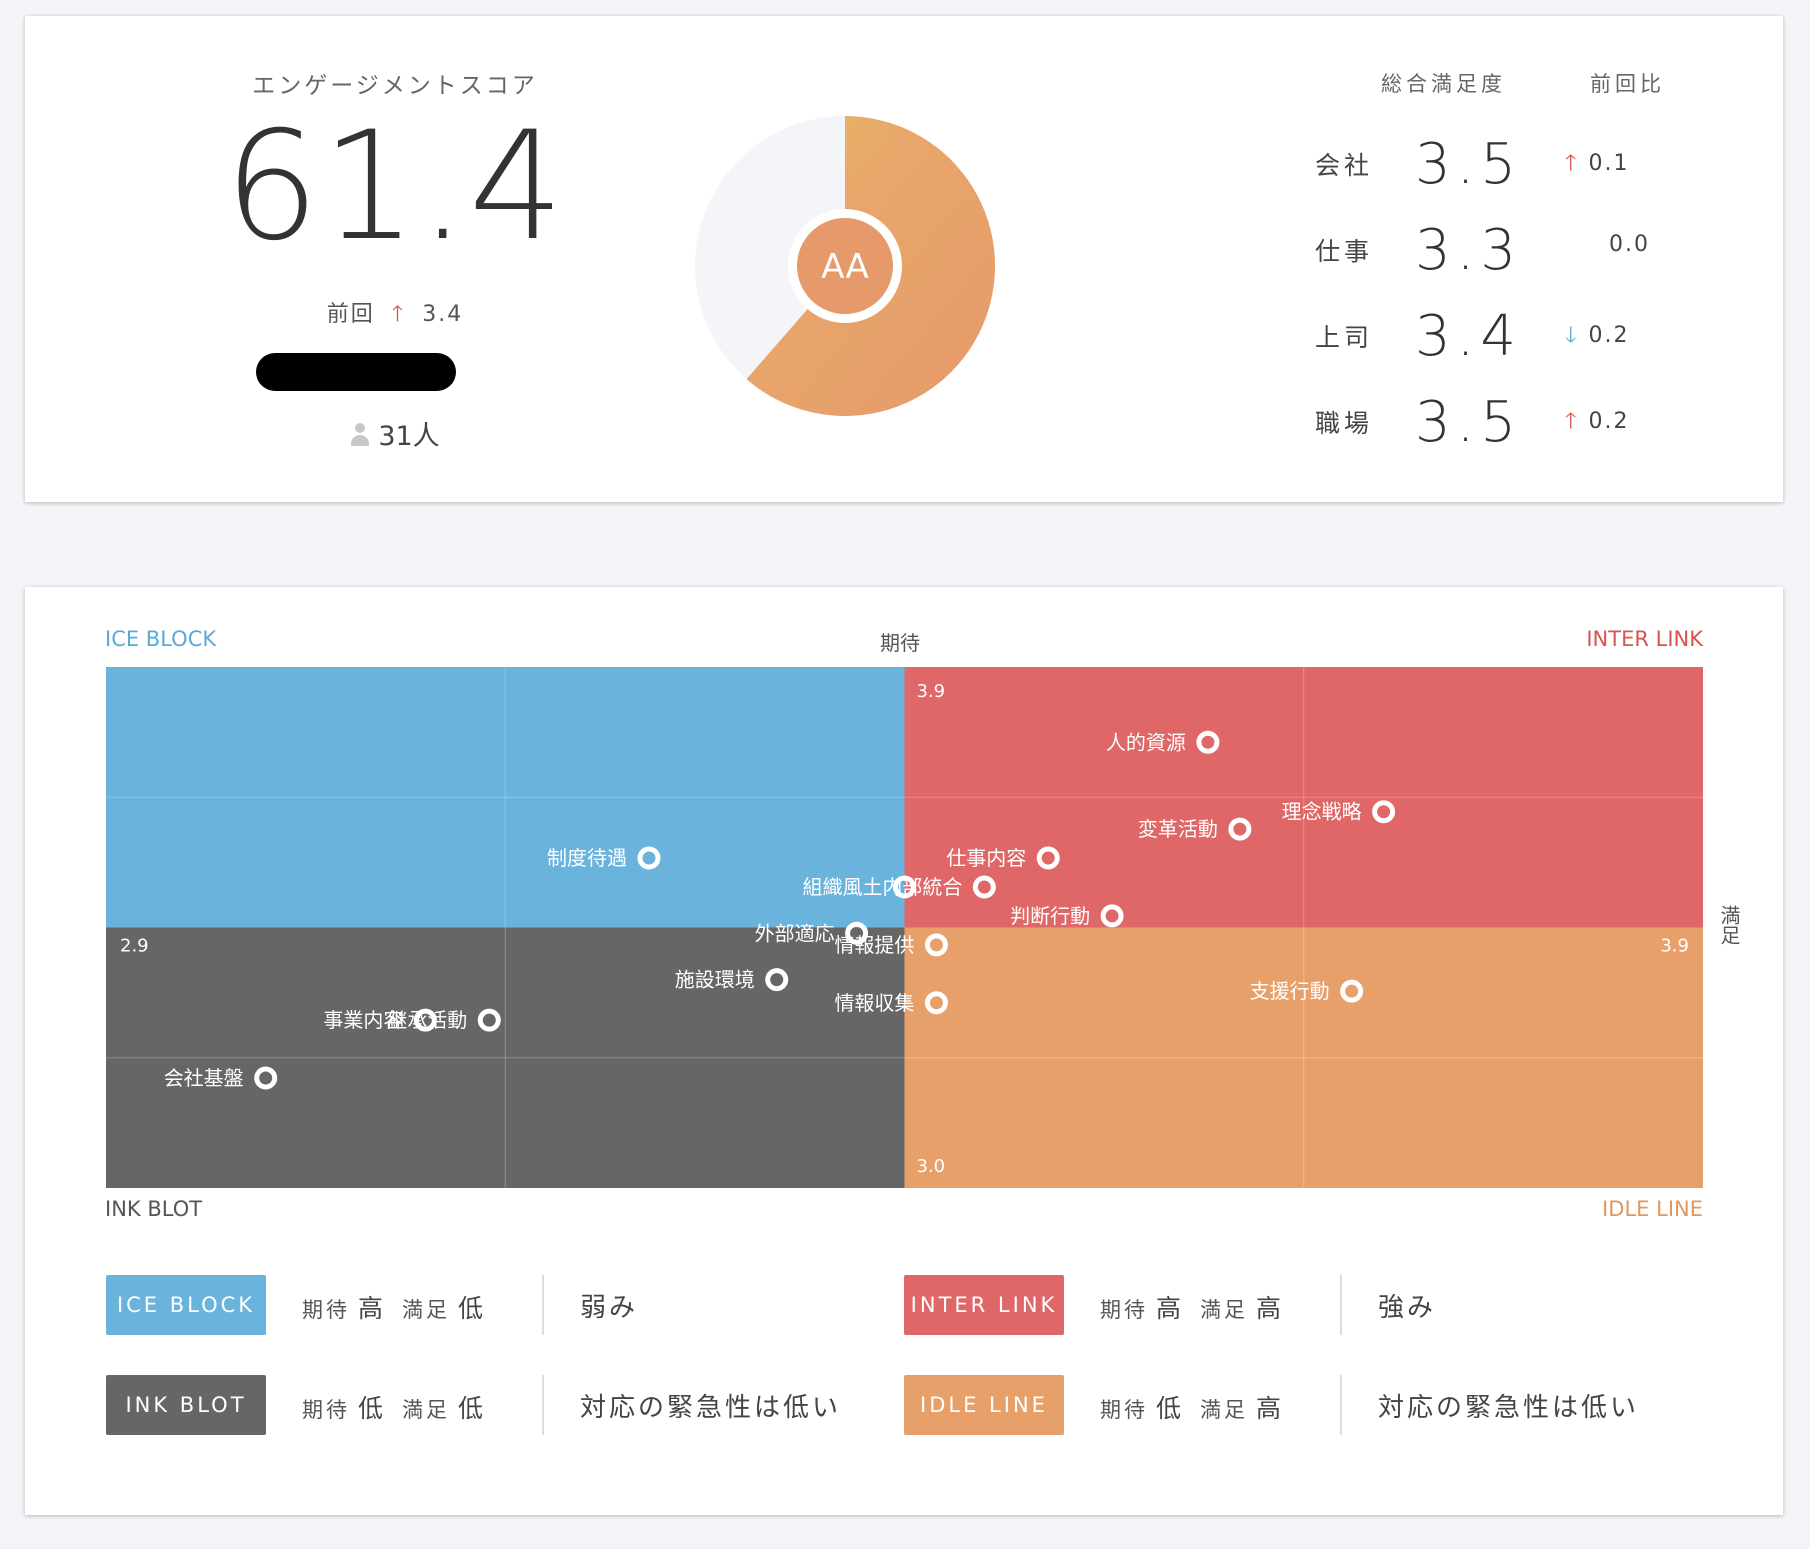  What do you see at coordinates (395, 86) in the screenshot?
I see `engagement-score-title: エンゲージメントスコア` at bounding box center [395, 86].